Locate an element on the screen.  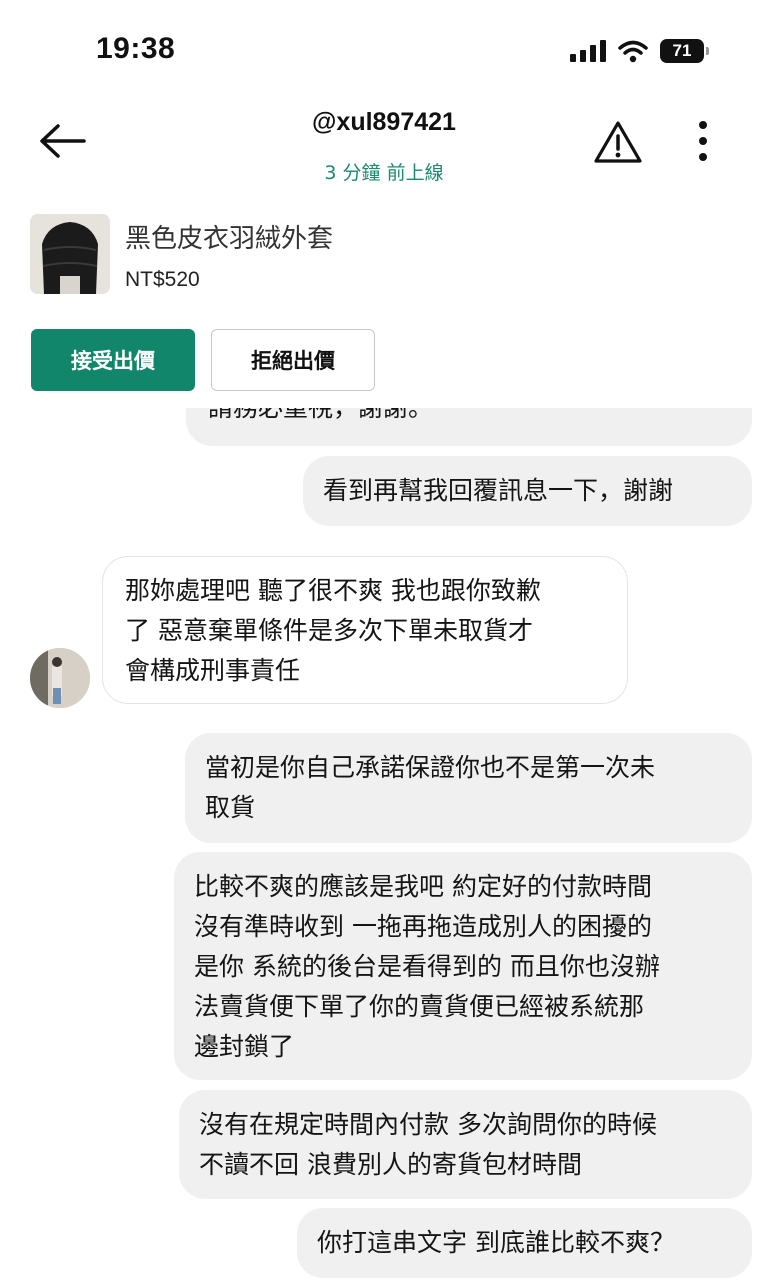
message-bubble-outgoing: 你打這串文字 到底誰比較不爽？ is located at coordinates (524, 1243).